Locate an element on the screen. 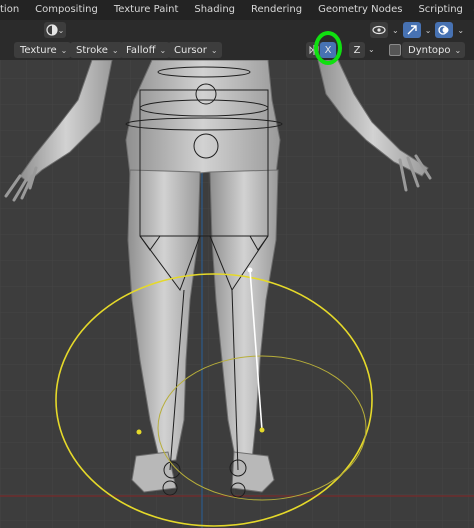 Image resolution: width=474 pixels, height=528 pixels. sculpt-mode-button: ⌄ is located at coordinates (55, 30).